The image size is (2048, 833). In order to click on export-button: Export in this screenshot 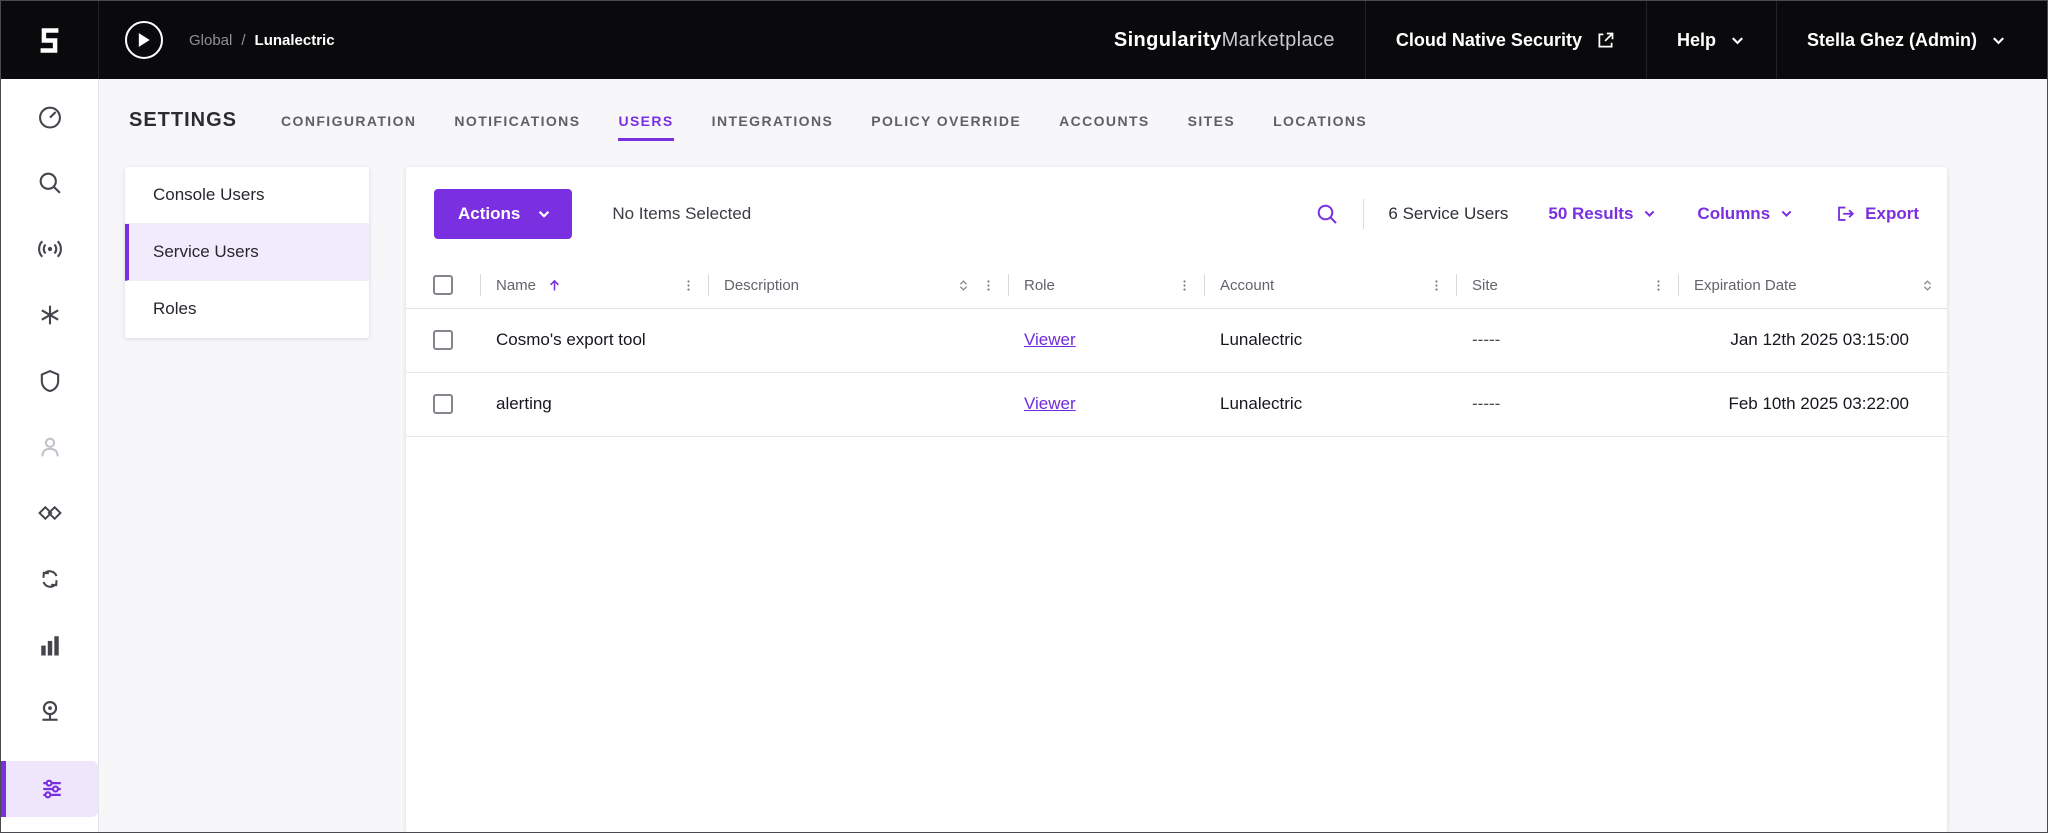, I will do `click(1876, 214)`.